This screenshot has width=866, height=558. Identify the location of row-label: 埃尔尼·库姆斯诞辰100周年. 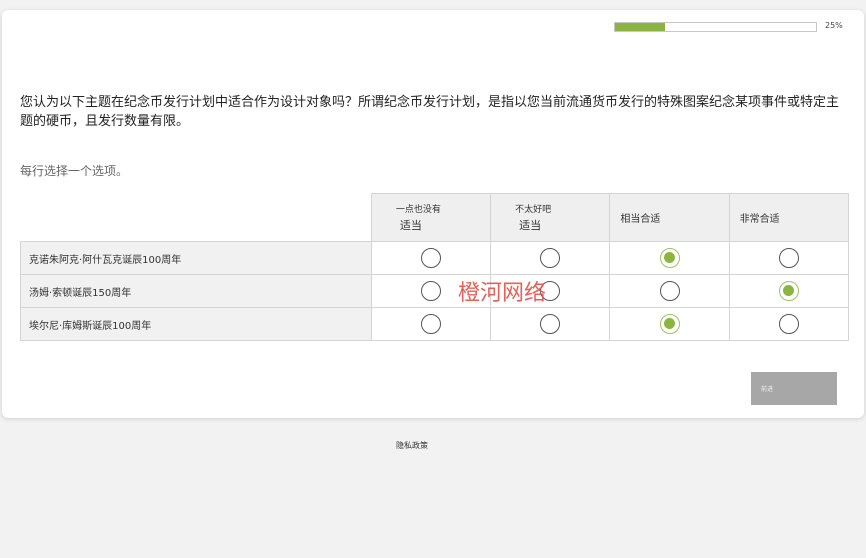
(196, 324).